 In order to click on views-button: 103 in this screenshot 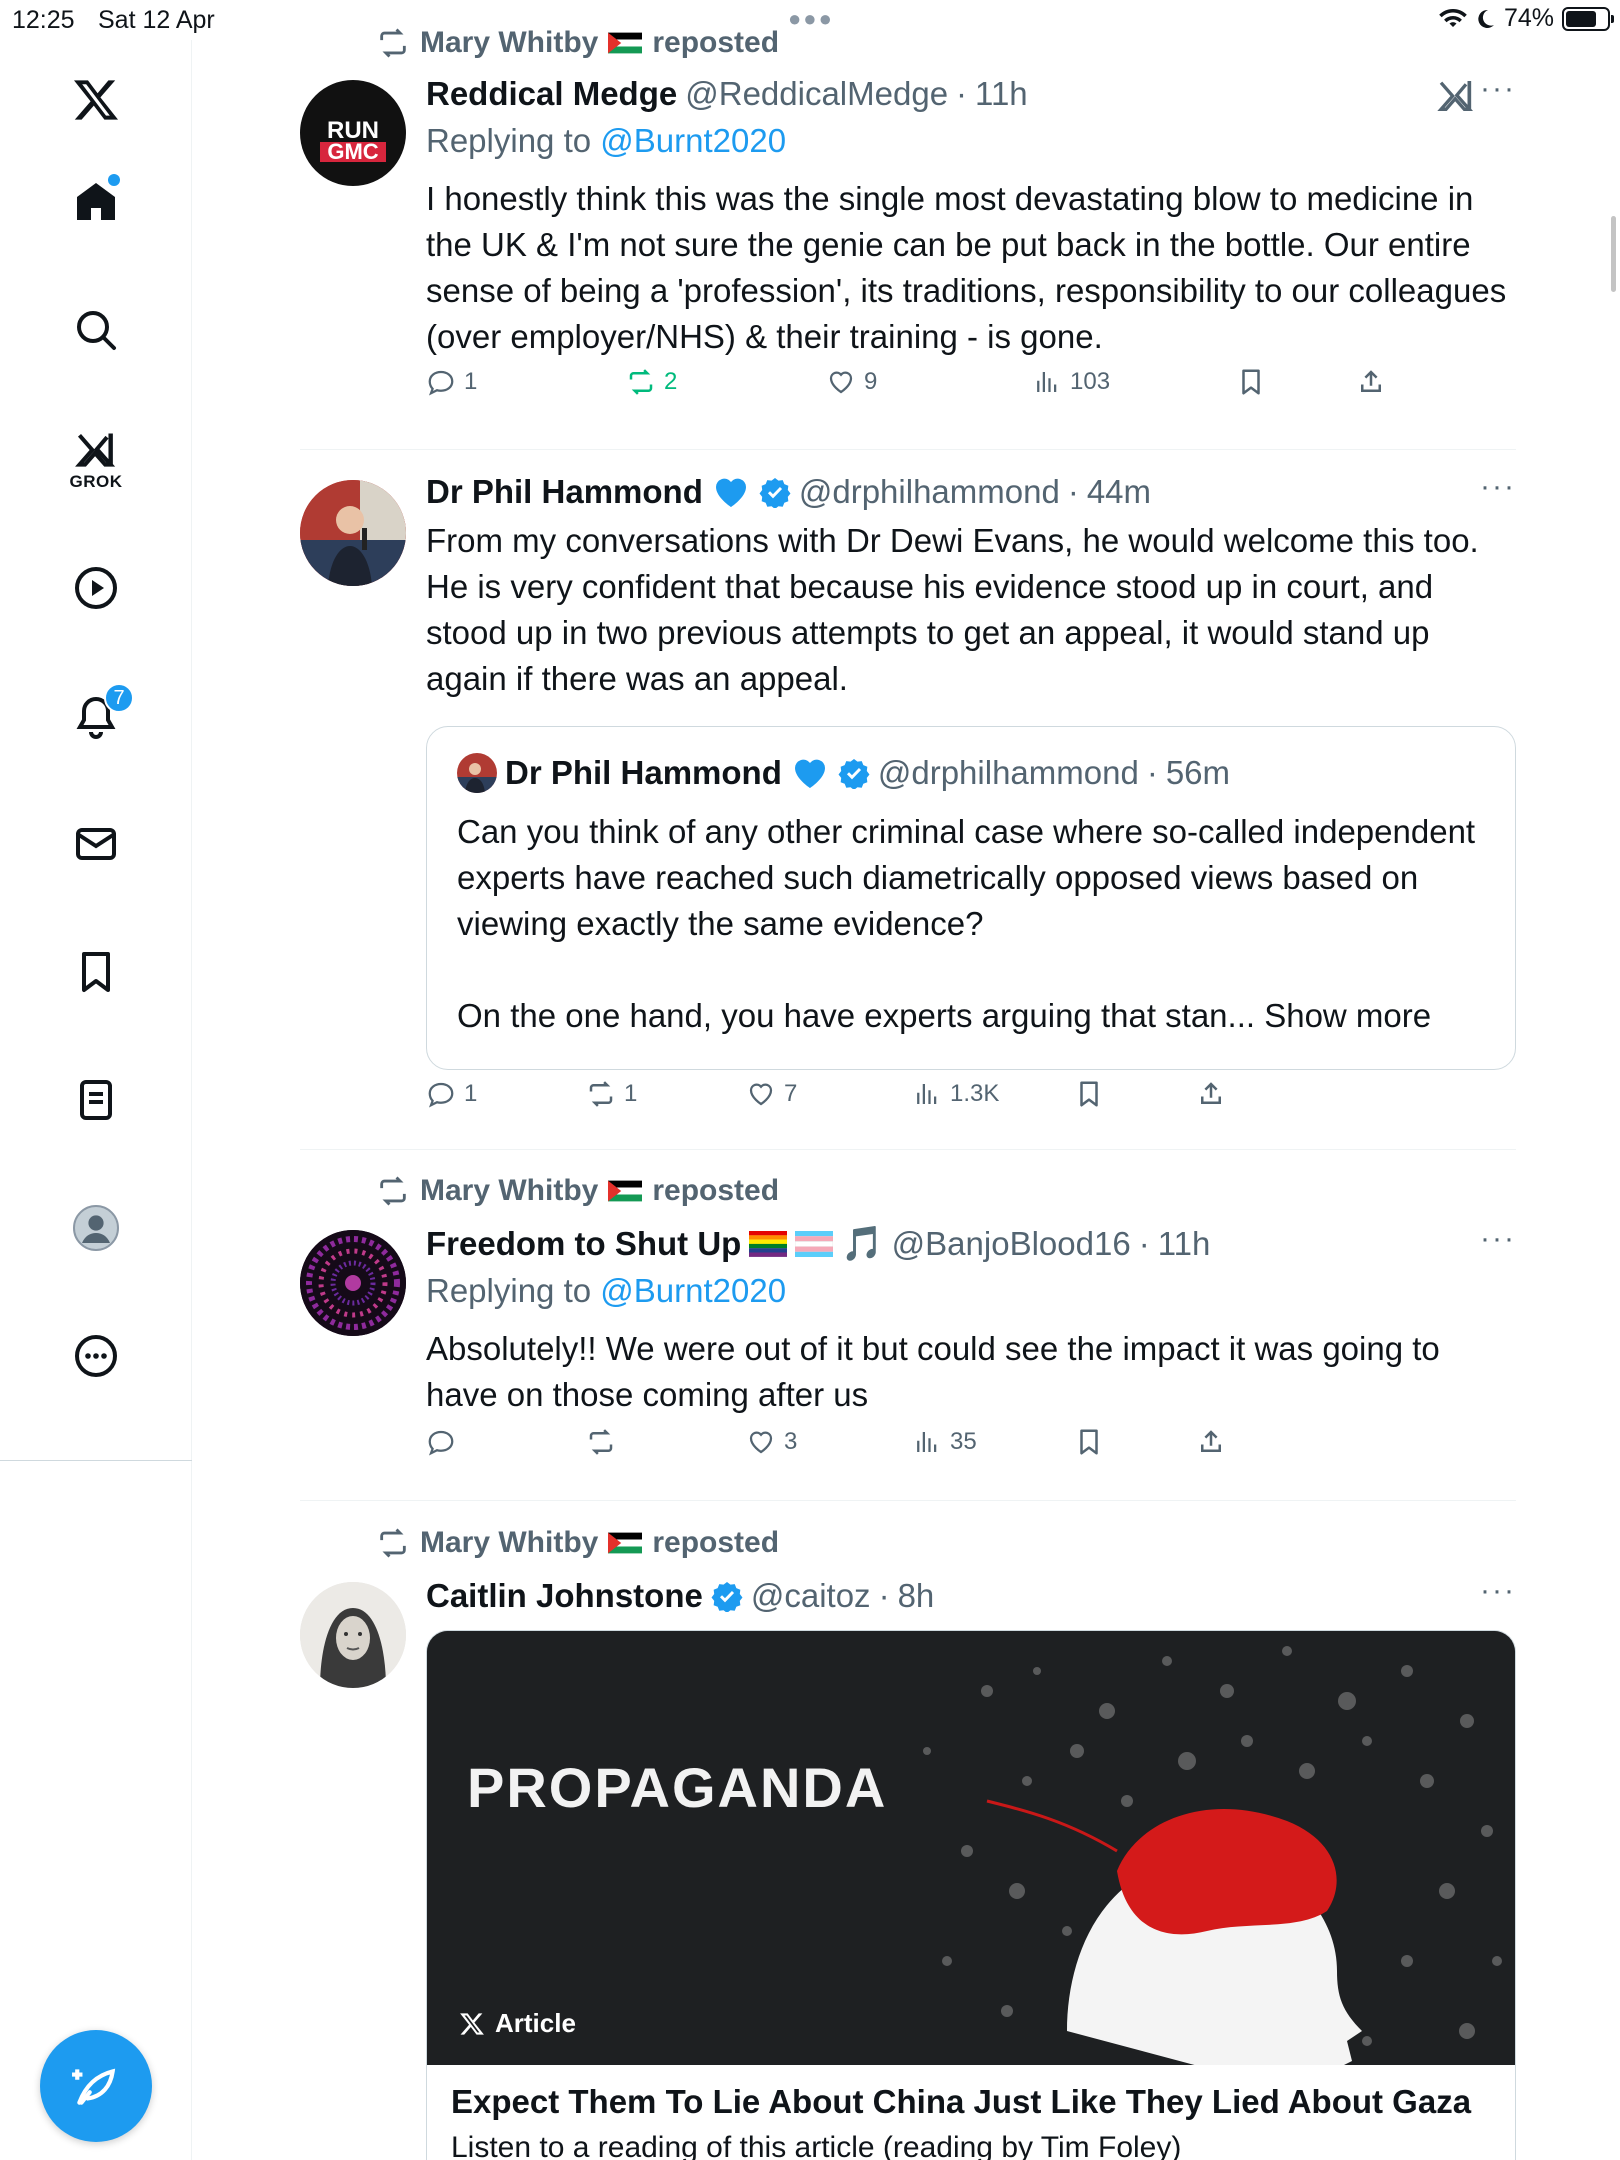, I will do `click(1071, 382)`.